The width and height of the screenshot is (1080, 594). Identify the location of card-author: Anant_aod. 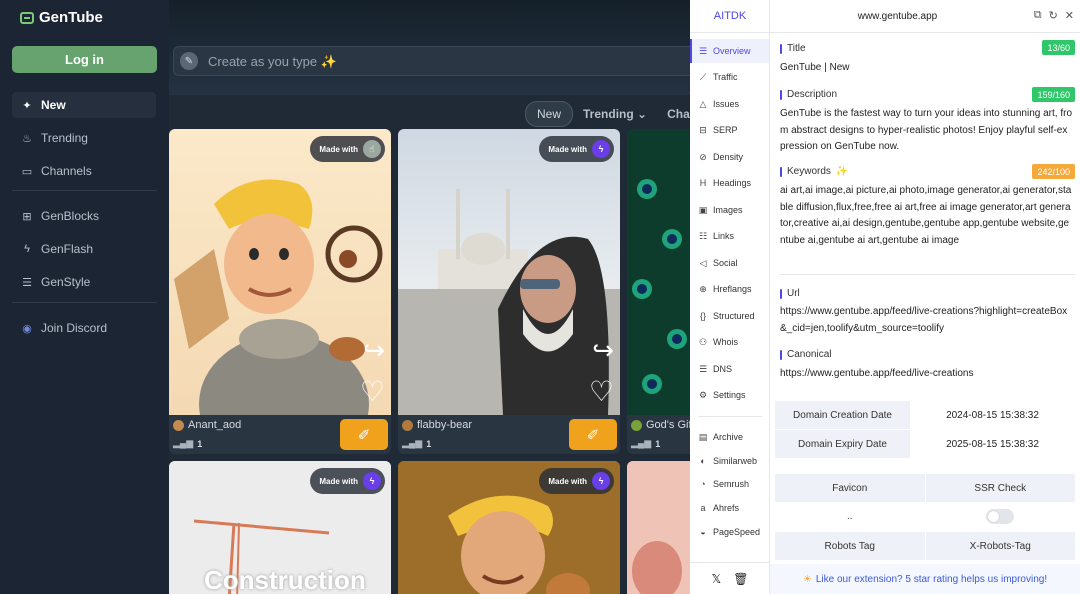
(207, 425).